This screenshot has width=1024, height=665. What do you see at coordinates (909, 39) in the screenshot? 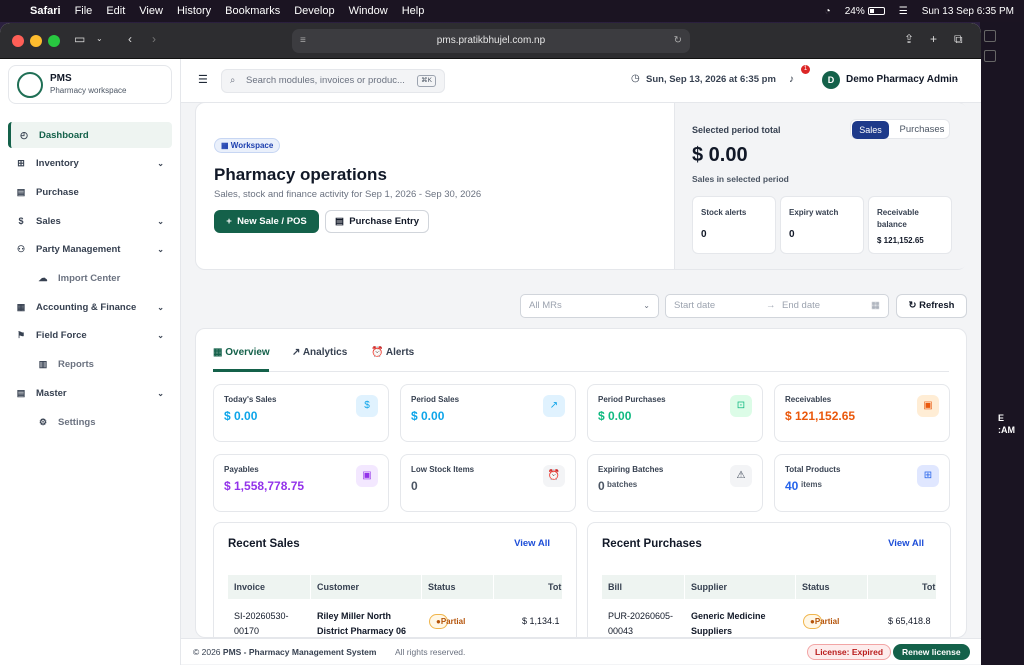
I see `share-icon: ⇪` at bounding box center [909, 39].